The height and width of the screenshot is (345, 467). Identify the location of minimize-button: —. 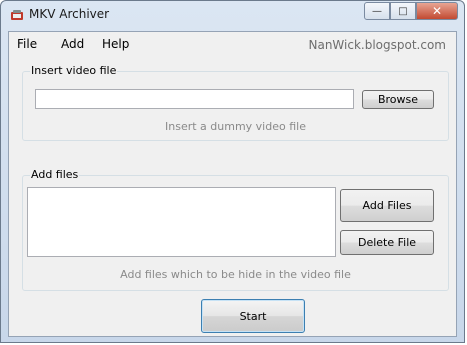
(377, 11).